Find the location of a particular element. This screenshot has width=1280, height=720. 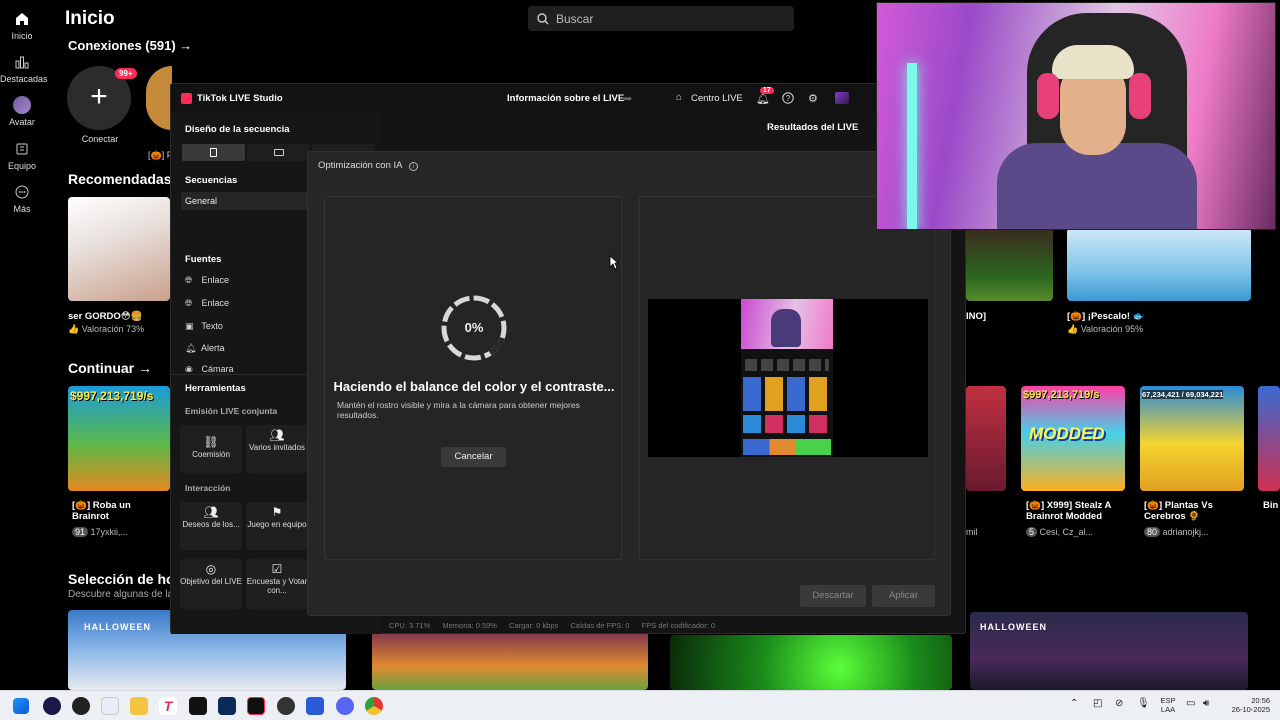

nav-item-destacadas: Destacadas is located at coordinates (24, 69).